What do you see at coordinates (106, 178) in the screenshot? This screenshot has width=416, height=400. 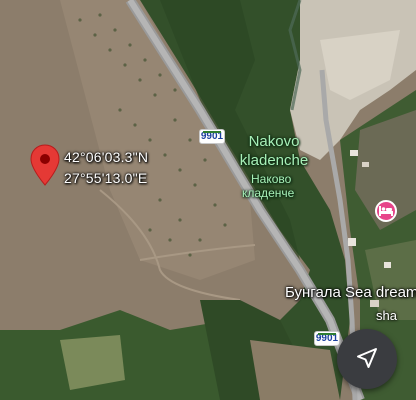 I see `marker-longitude: 27°55'13.0"E` at bounding box center [106, 178].